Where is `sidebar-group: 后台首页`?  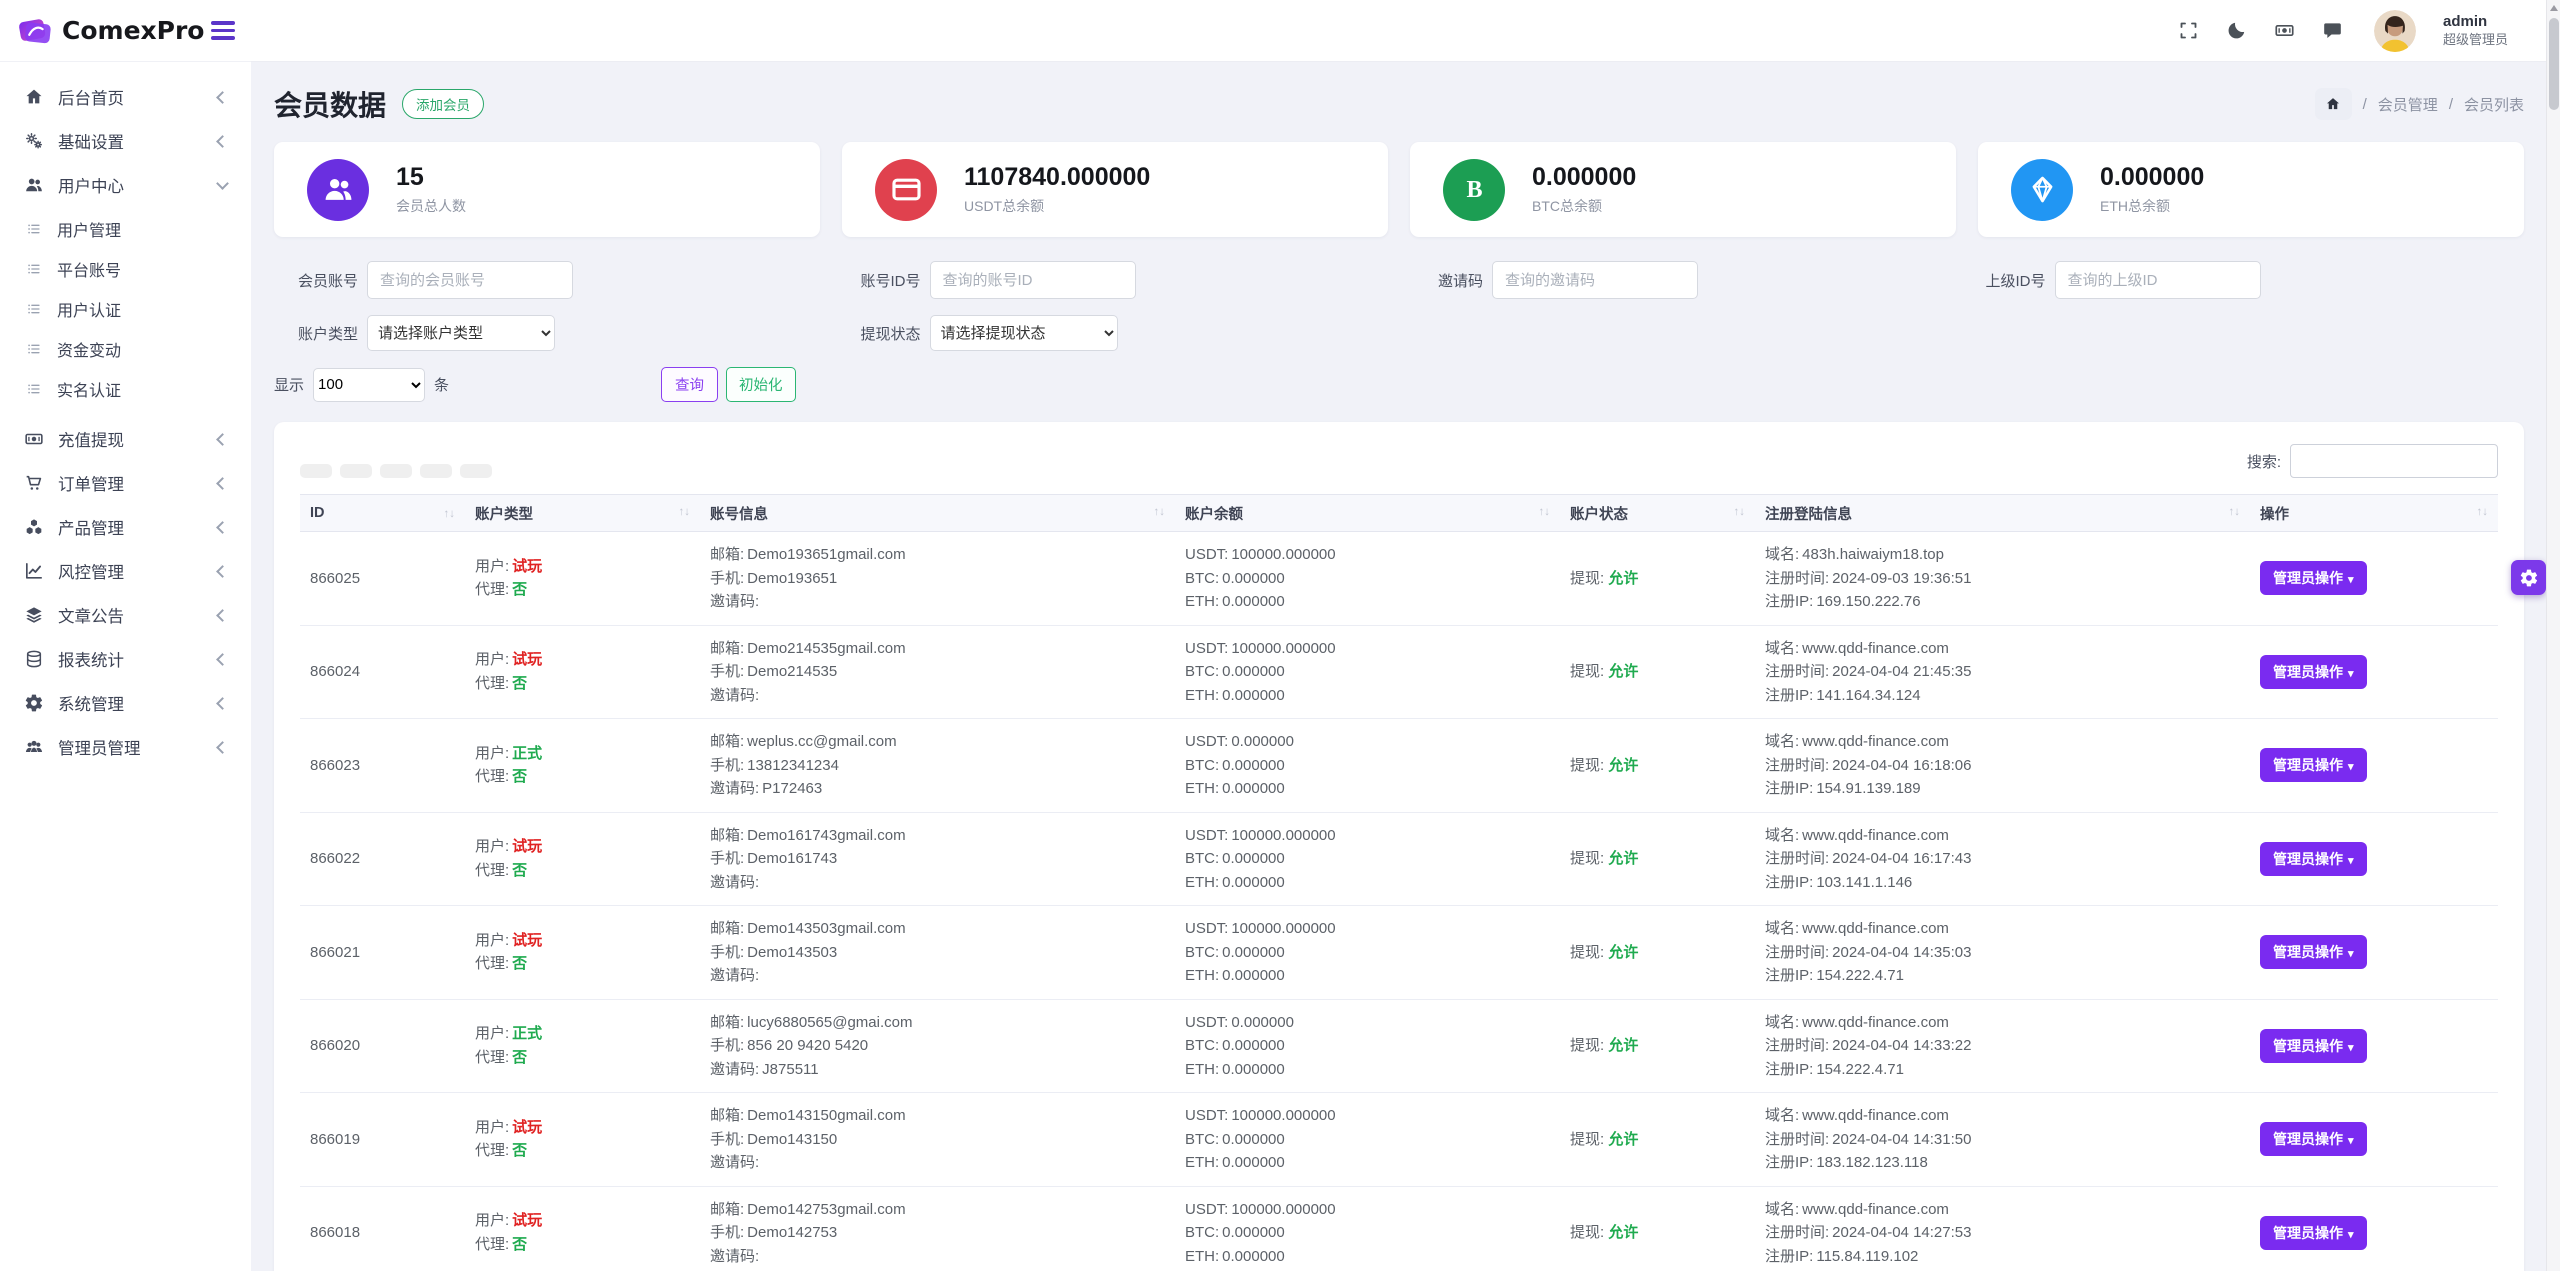 sidebar-group: 后台首页 is located at coordinates (125, 97).